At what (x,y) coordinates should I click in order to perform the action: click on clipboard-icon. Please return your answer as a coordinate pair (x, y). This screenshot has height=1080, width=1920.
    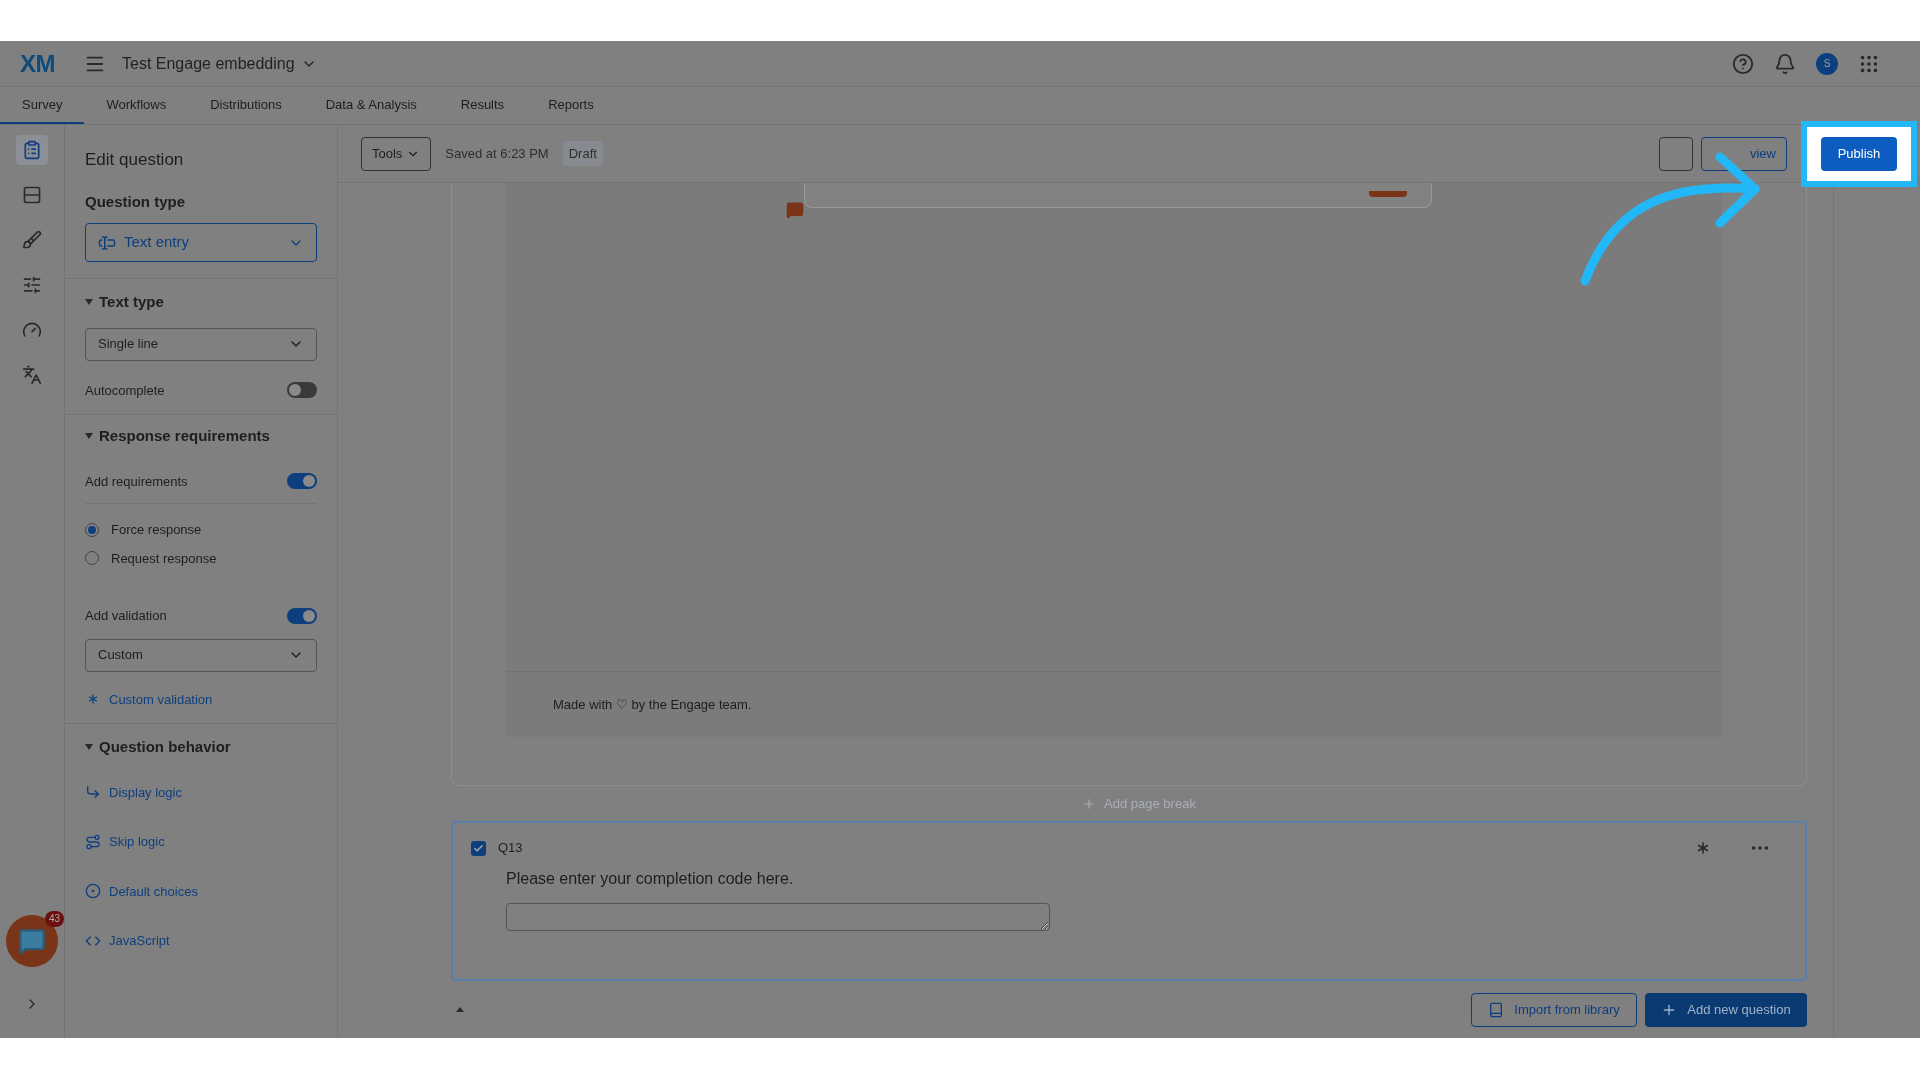
    Looking at the image, I should click on (32, 150).